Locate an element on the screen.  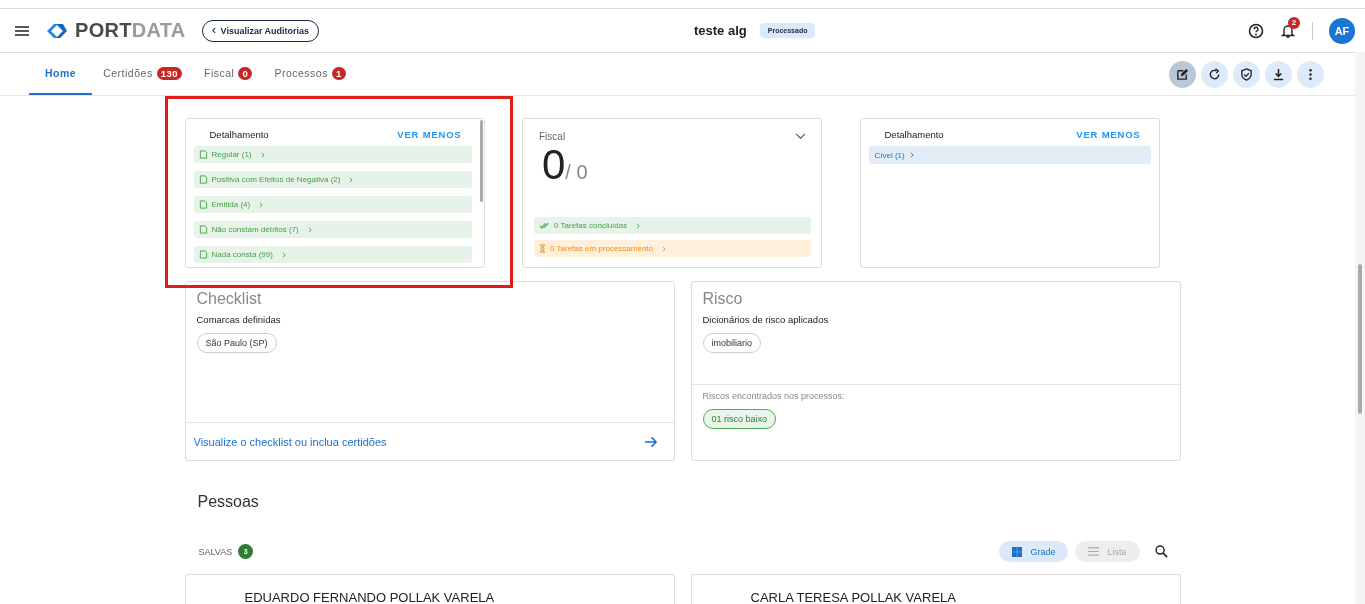
card-title: Fiscal is located at coordinates (552, 136).